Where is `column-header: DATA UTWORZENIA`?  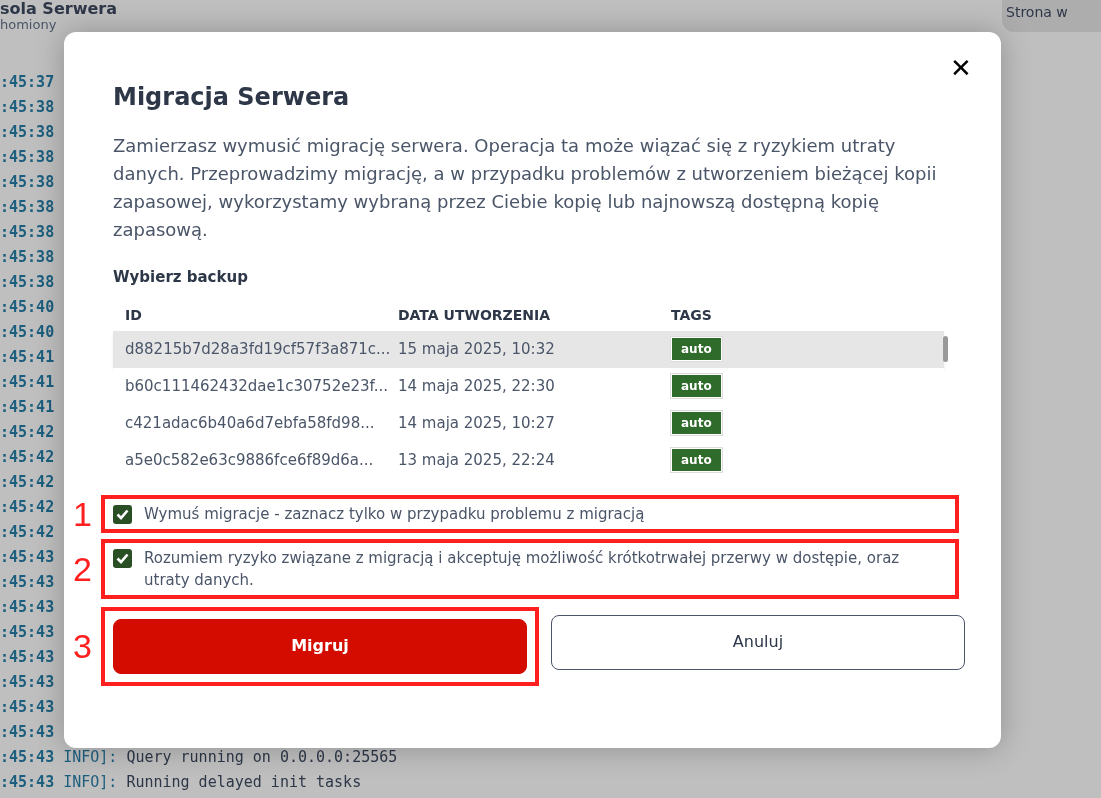
column-header: DATA UTWORZENIA is located at coordinates (474, 315).